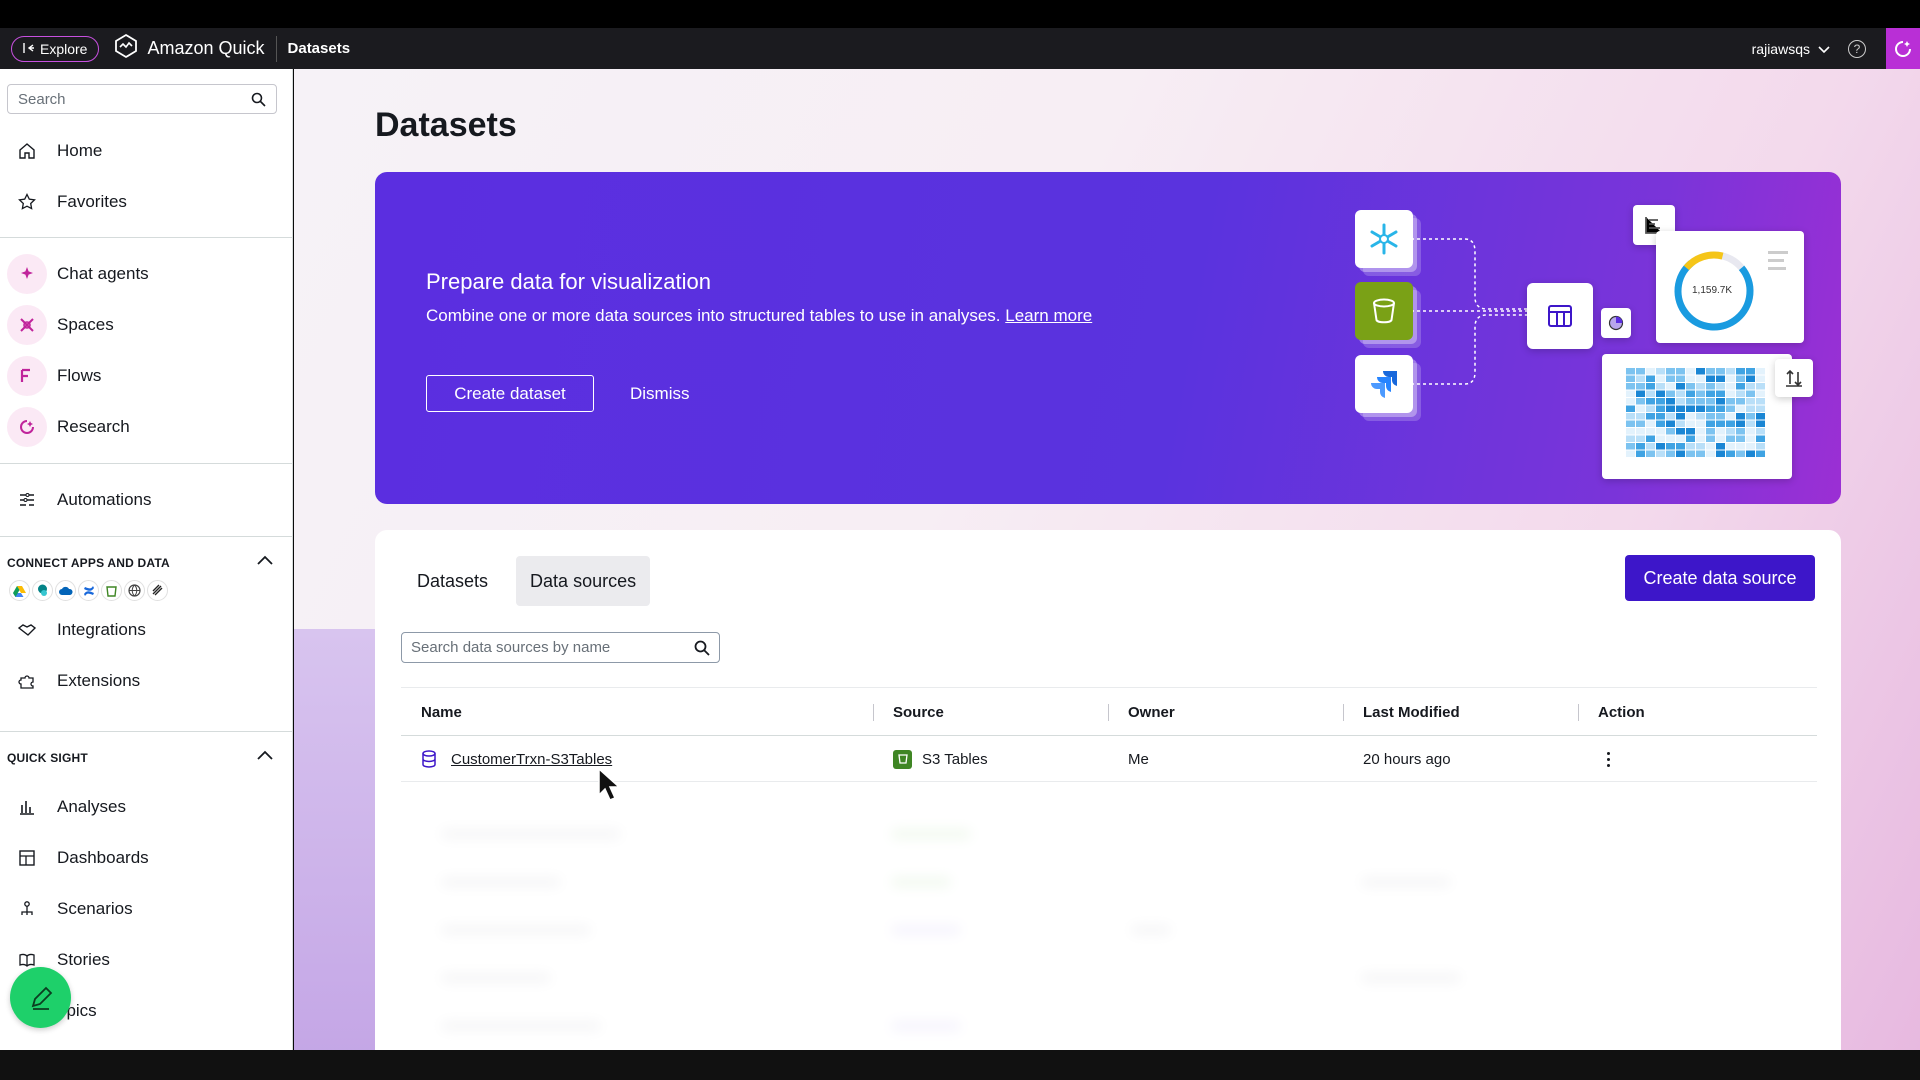 This screenshot has height=1080, width=1920. What do you see at coordinates (104, 499) in the screenshot?
I see `sidebar-item-label: Automations` at bounding box center [104, 499].